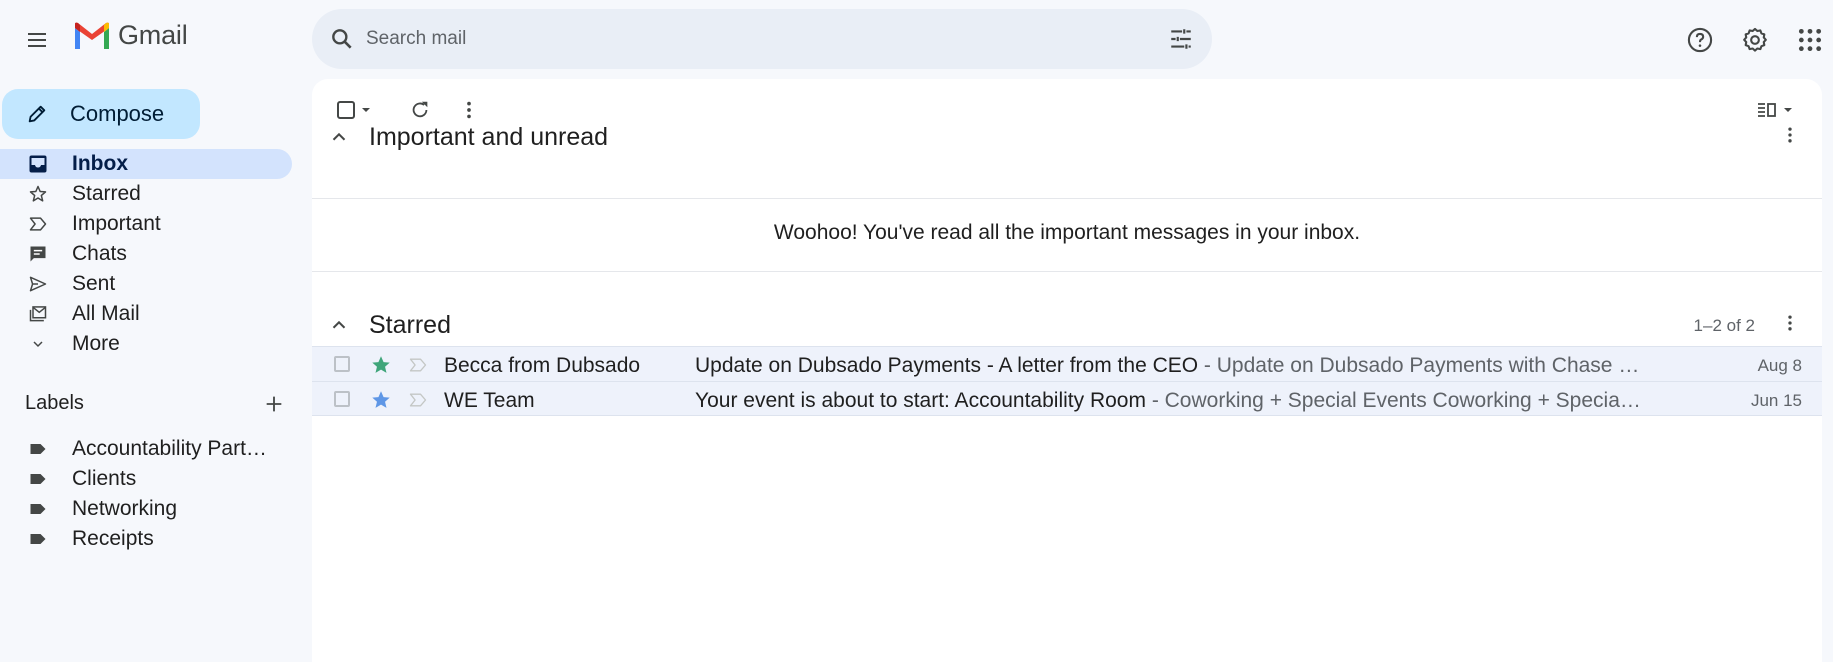  Describe the element at coordinates (54, 403) in the screenshot. I see `labels-title: Labels` at that location.